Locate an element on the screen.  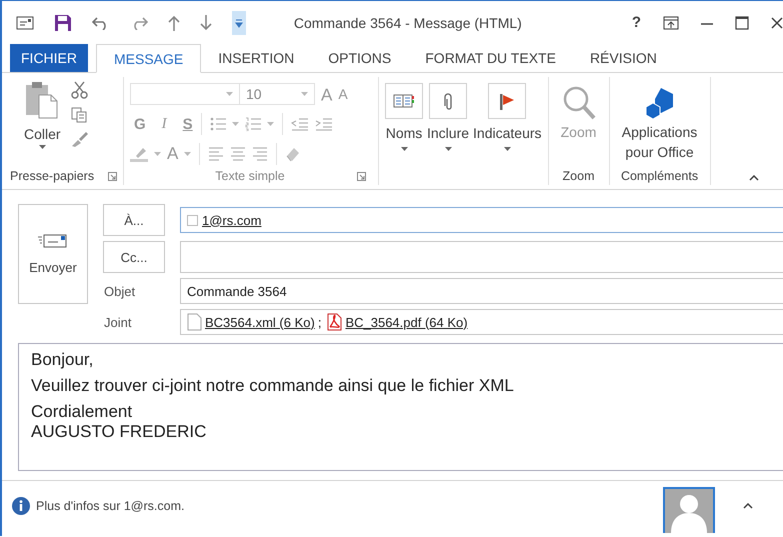
cc-field is located at coordinates (481, 257).